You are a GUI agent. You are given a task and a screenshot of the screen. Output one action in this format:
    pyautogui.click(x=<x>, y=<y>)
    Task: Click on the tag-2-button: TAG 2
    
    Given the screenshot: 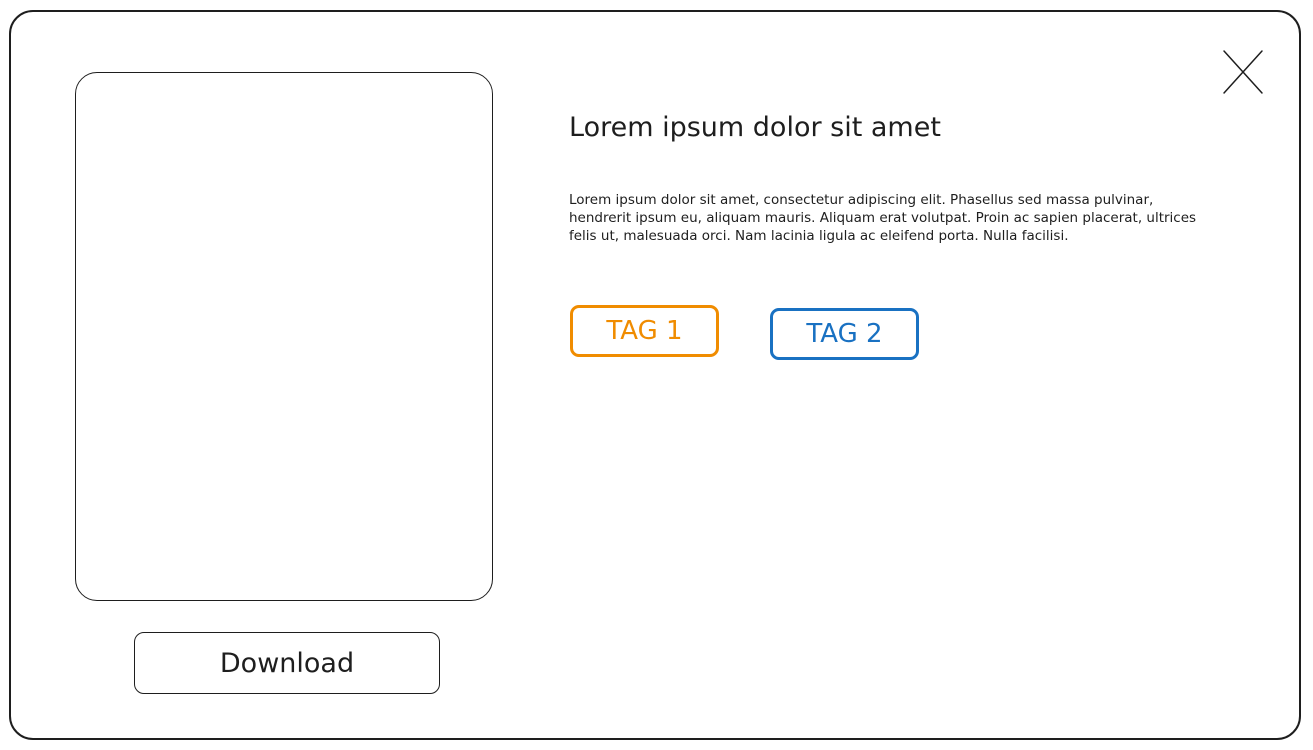 What is the action you would take?
    pyautogui.click(x=844, y=334)
    